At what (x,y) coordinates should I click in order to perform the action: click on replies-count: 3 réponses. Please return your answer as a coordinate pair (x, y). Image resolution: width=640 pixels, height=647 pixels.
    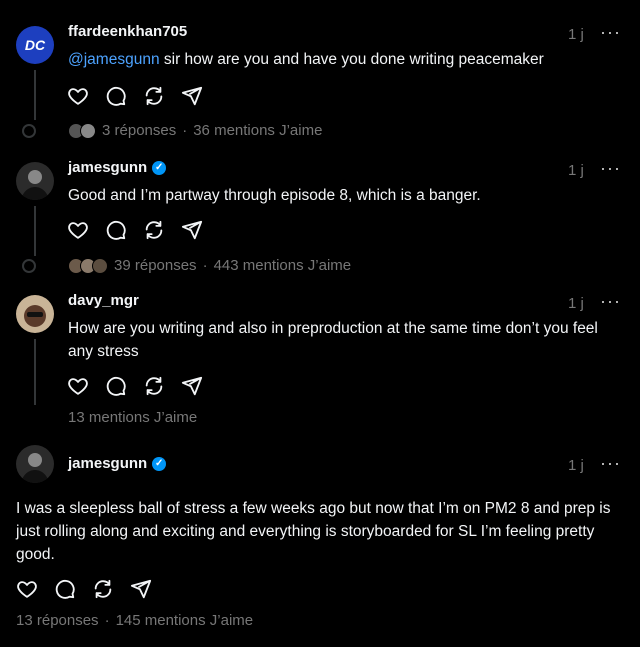
    Looking at the image, I should click on (139, 130).